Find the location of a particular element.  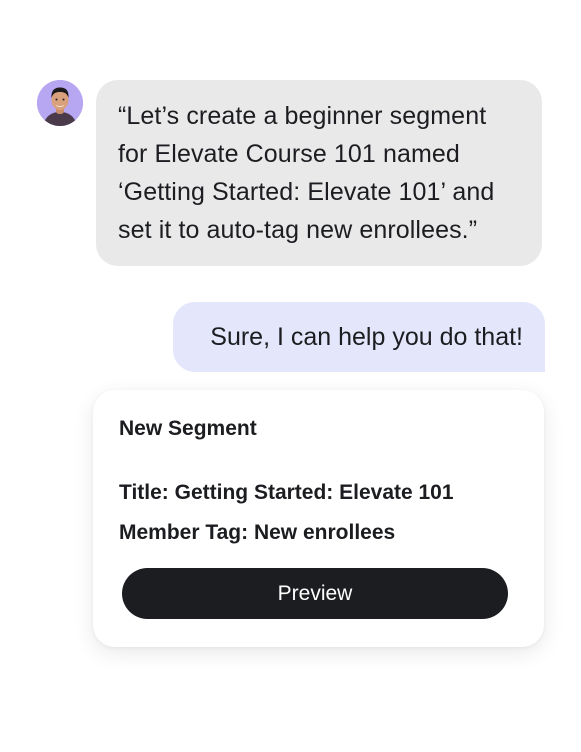

member-tag-line: Member Tag: New enrollees is located at coordinates (257, 532).